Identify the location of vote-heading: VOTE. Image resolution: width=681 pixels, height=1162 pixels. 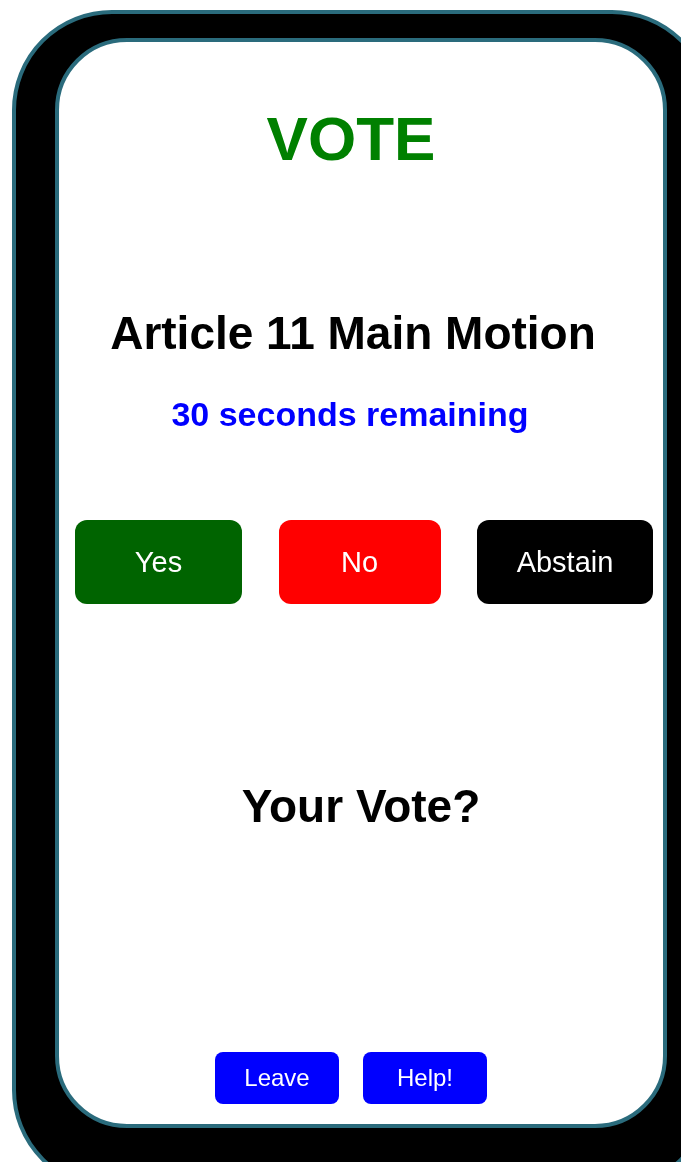
(351, 139).